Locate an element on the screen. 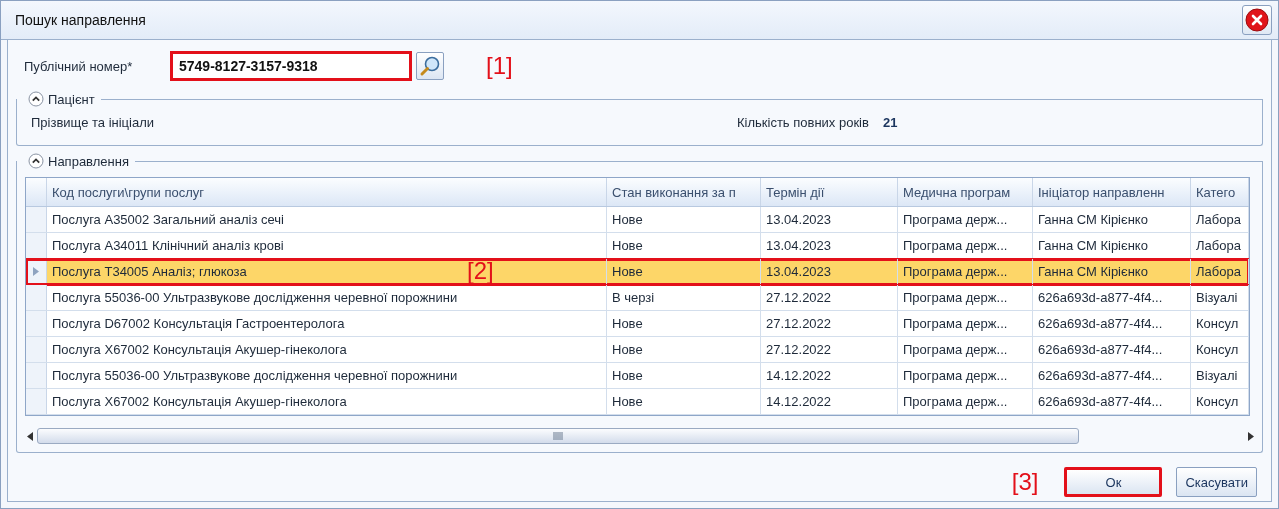  row-header is located at coordinates (36, 271).